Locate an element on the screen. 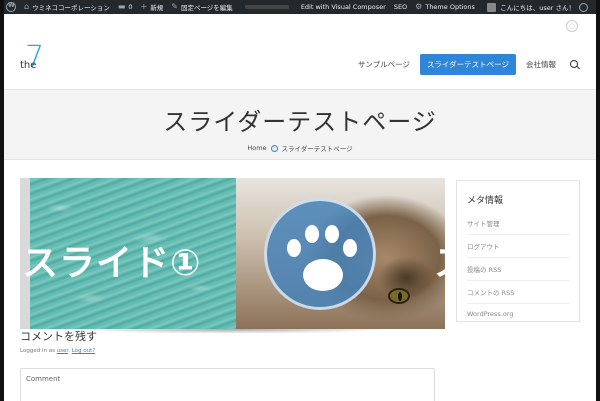 The height and width of the screenshot is (401, 600). comment-heading: コメントを残す is located at coordinates (58, 336).